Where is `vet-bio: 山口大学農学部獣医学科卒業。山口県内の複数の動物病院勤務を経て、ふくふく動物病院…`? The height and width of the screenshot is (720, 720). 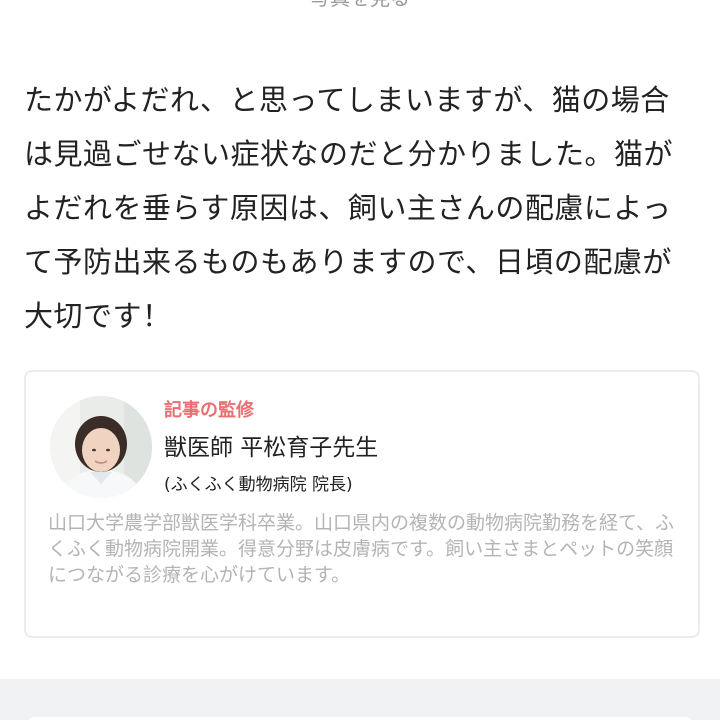
vet-bio: 山口大学農学部獣医学科卒業。山口県内の複数の動物病院勤務を経て、ふくふく動物病院… is located at coordinates (361, 549).